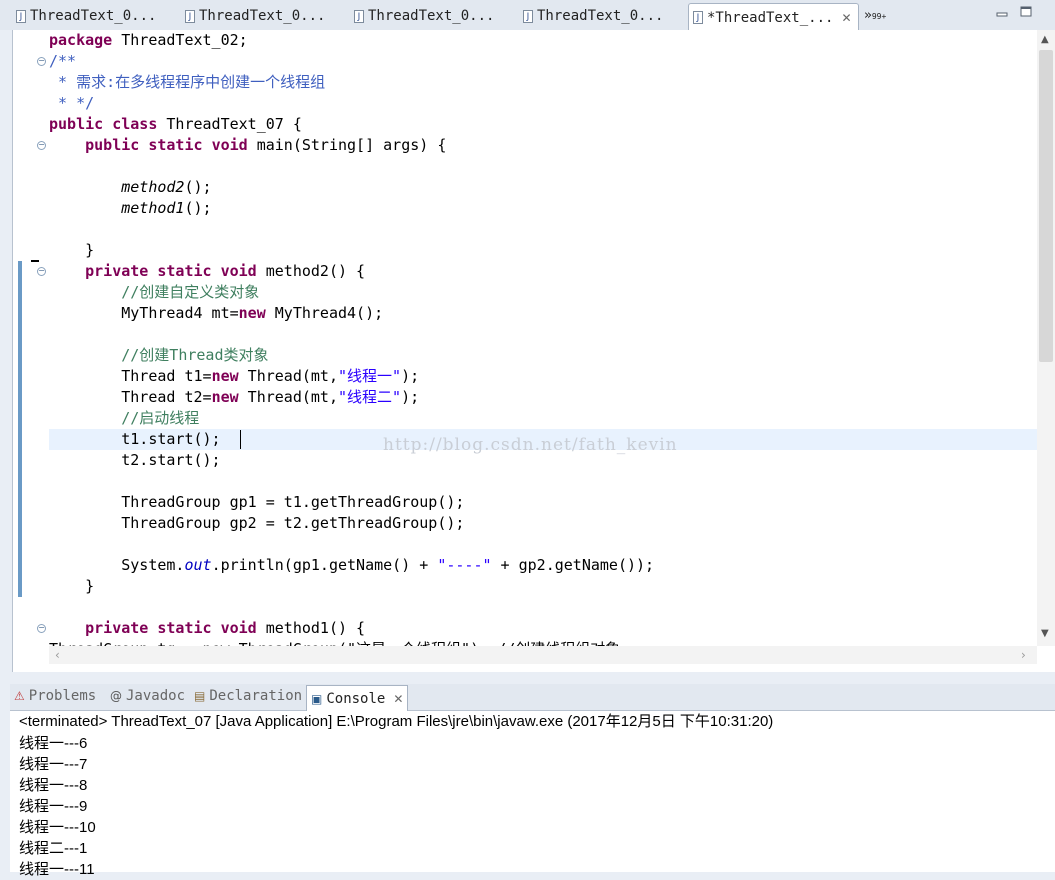 The image size is (1055, 880). I want to click on code-line: method2();, so click(130, 187).